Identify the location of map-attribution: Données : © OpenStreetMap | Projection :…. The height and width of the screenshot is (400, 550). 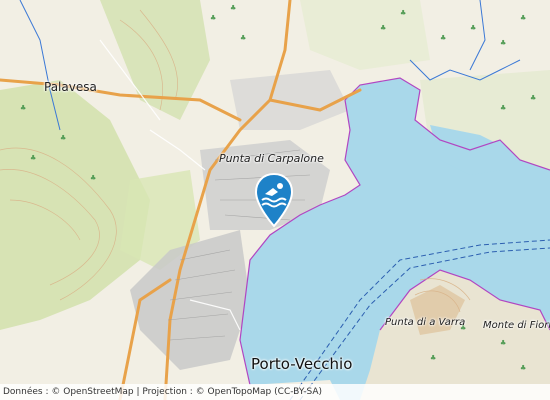
(275, 392).